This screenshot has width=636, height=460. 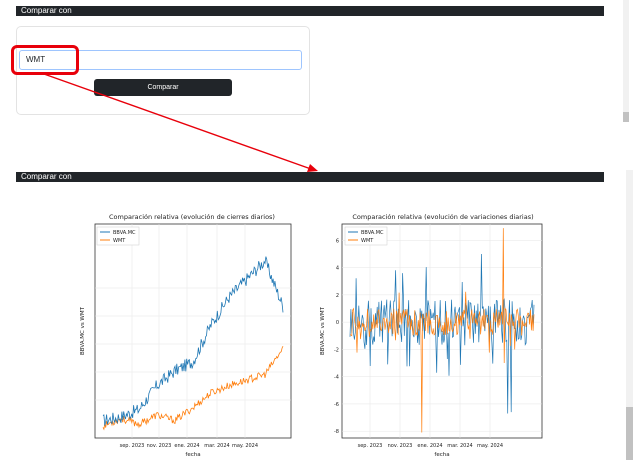 I want to click on y-tick-label: -6, so click(x=336, y=405).